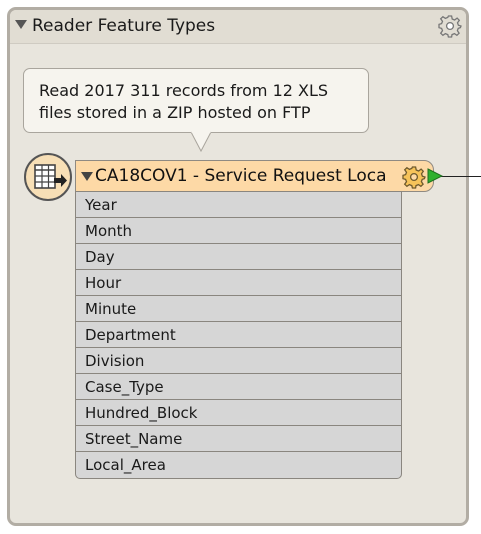  What do you see at coordinates (201, 142) in the screenshot?
I see `annotation-pointer` at bounding box center [201, 142].